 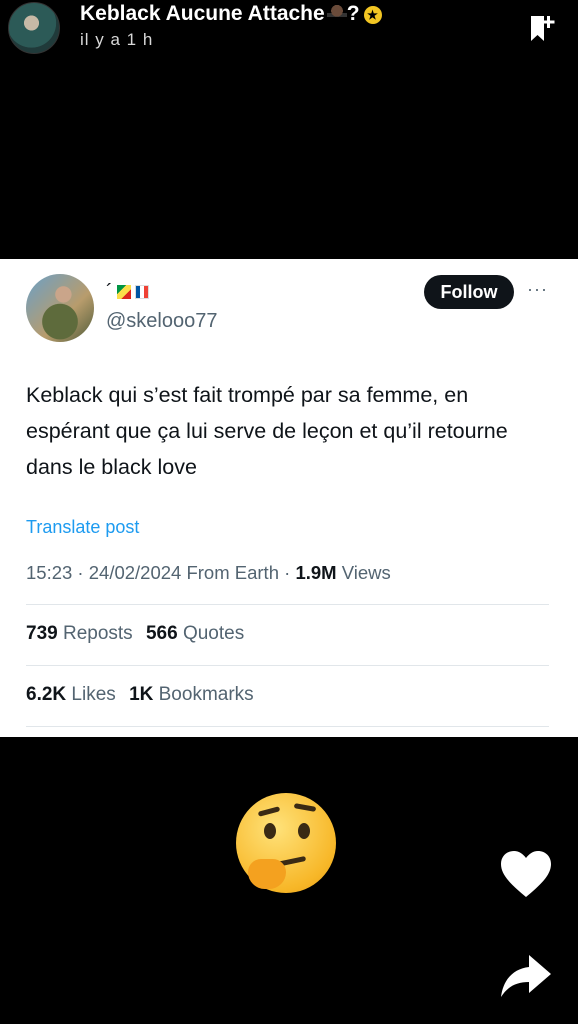 I want to click on quotes-label: Quotes, so click(x=211, y=633).